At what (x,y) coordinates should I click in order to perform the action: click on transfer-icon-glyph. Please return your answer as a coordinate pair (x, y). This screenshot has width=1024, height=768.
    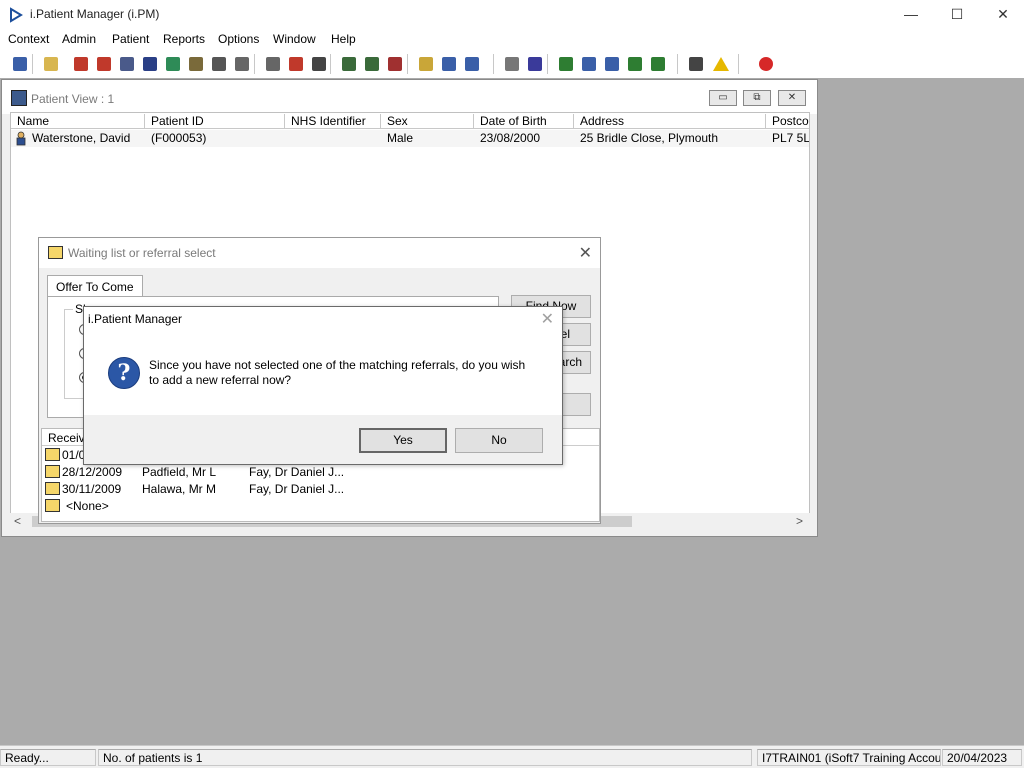
    Looking at the image, I should click on (472, 64).